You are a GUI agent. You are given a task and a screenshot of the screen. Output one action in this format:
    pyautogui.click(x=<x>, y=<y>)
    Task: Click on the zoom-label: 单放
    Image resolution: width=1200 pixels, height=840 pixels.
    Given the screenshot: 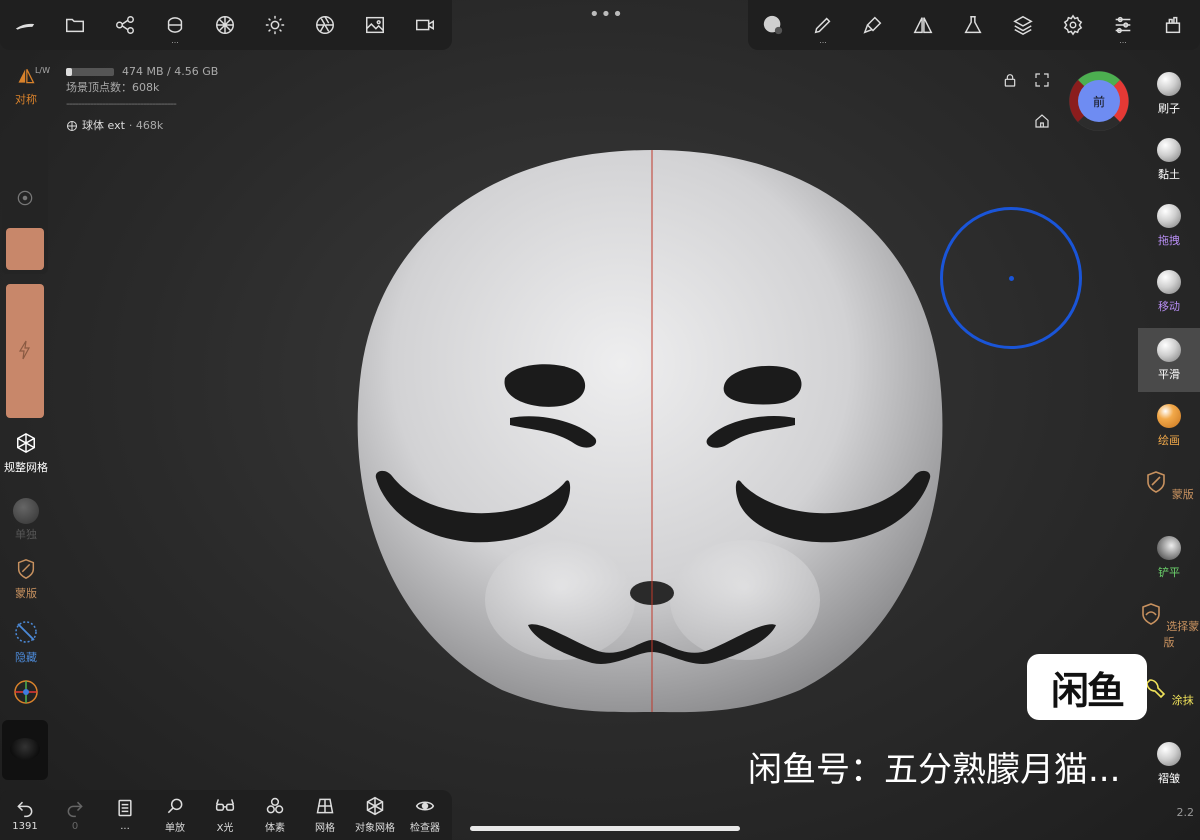 What is the action you would take?
    pyautogui.click(x=175, y=828)
    